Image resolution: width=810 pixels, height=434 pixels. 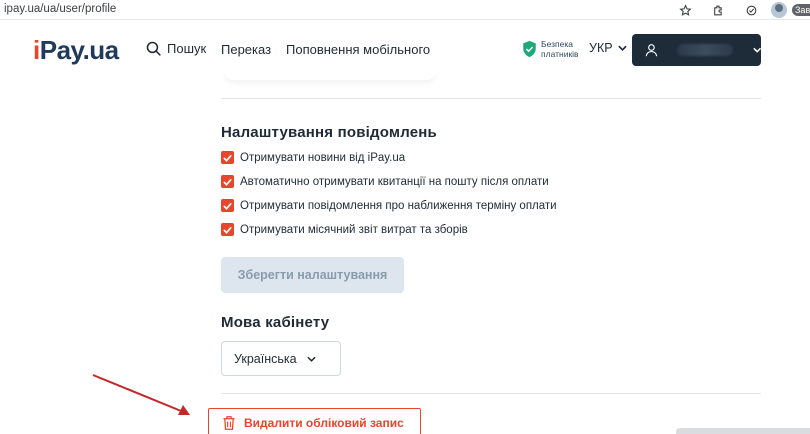 I want to click on nav-search: Пошук, so click(x=175, y=48).